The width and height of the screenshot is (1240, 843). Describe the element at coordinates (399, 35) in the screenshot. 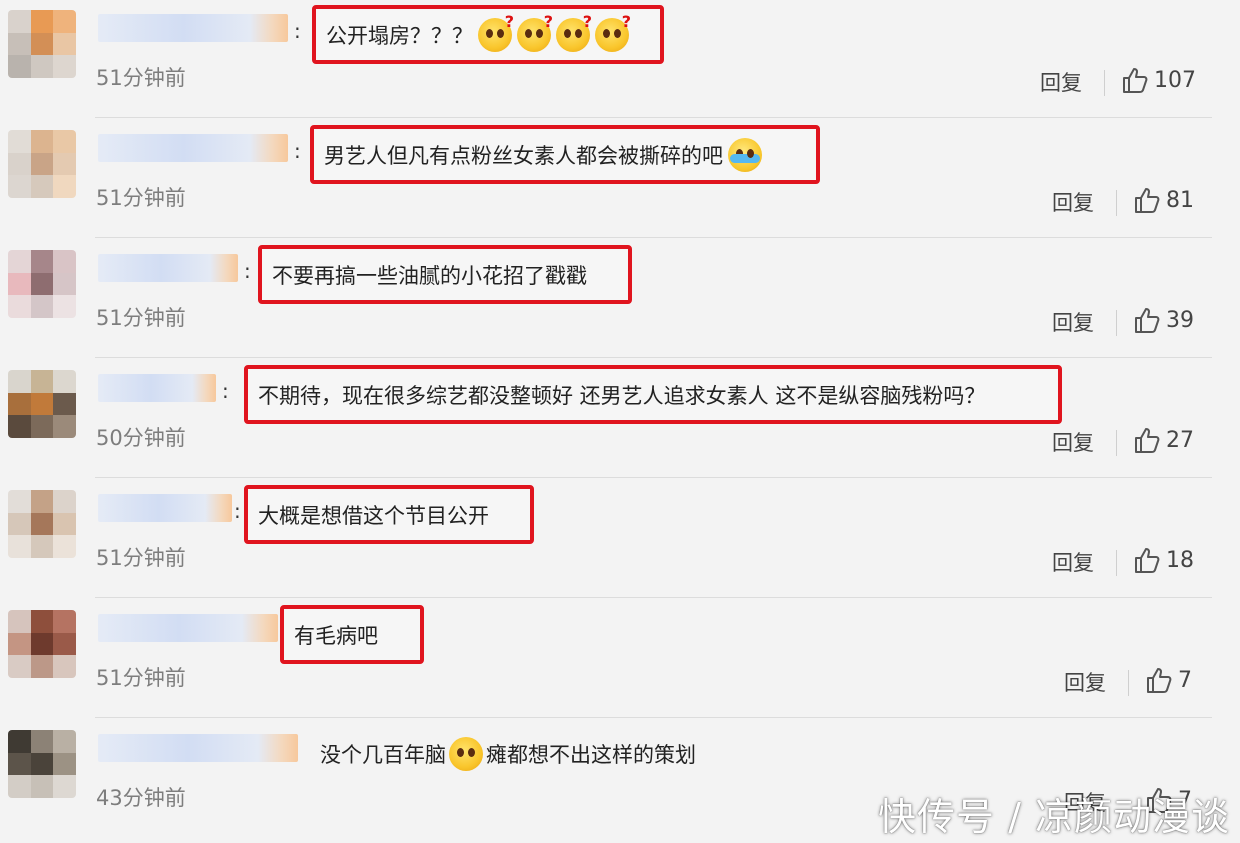

I see `comment-text-content: 公开塌房？？？` at that location.